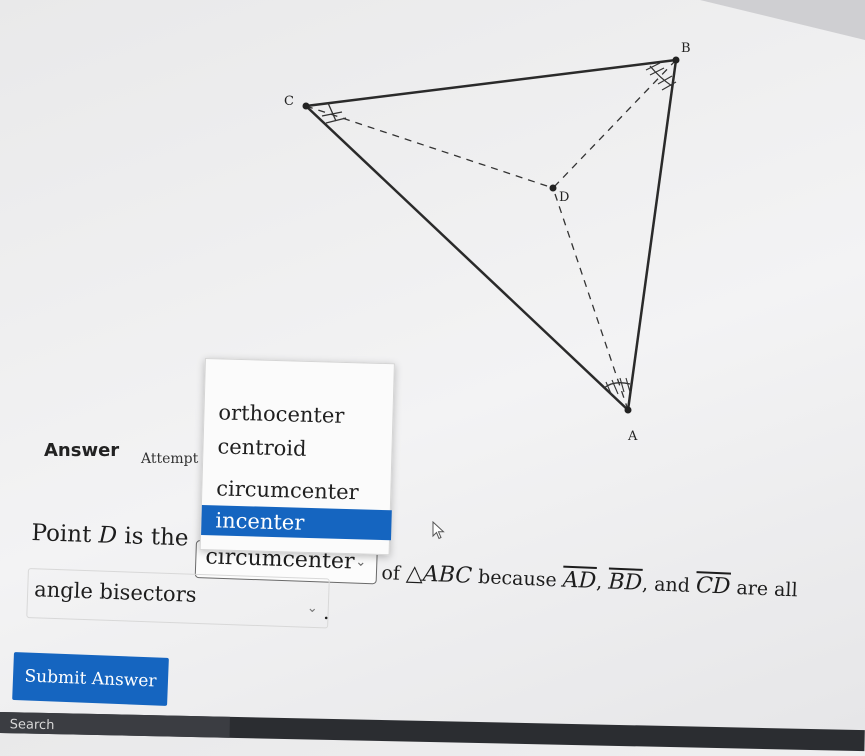  Describe the element at coordinates (553, 188) in the screenshot. I see `point-d` at that location.